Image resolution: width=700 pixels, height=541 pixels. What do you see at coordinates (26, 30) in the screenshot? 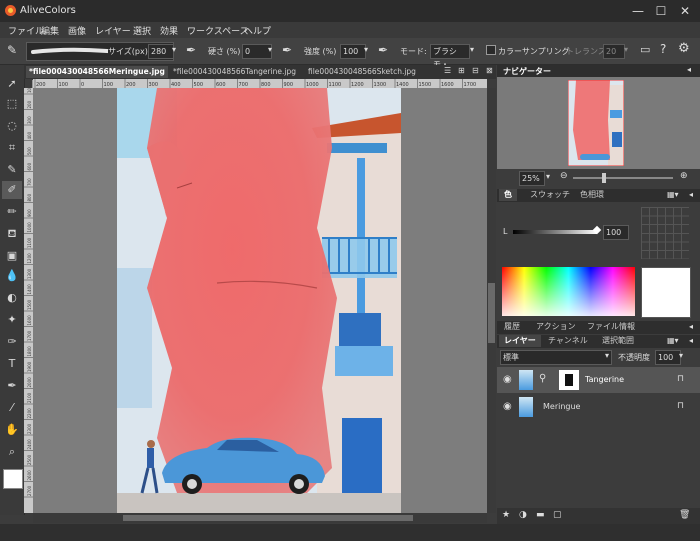
I see `menu-file: ファイル` at bounding box center [26, 30].